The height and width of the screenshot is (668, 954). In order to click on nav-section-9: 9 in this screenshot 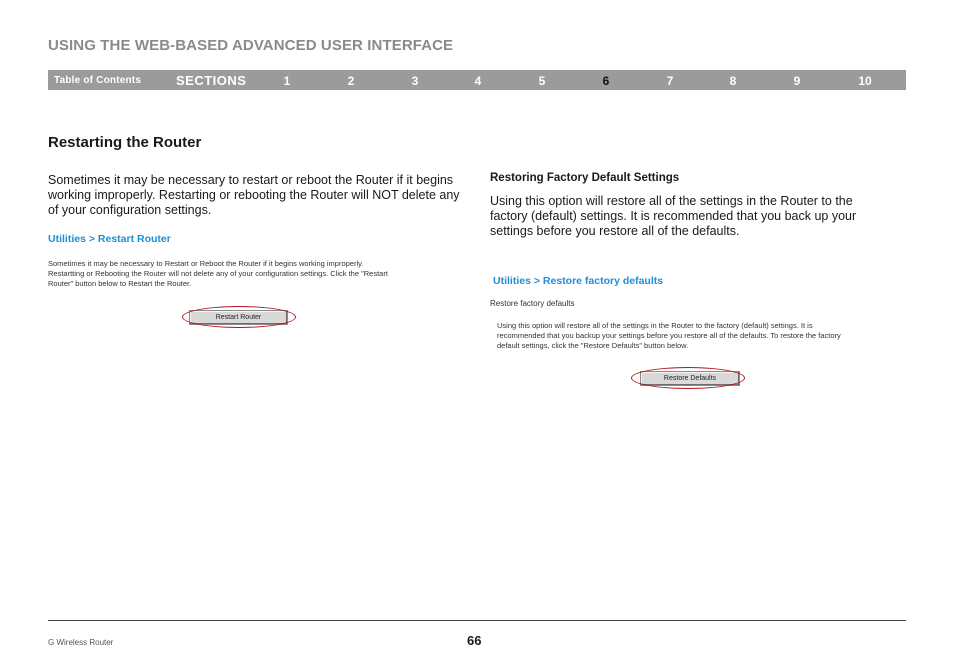, I will do `click(797, 81)`.